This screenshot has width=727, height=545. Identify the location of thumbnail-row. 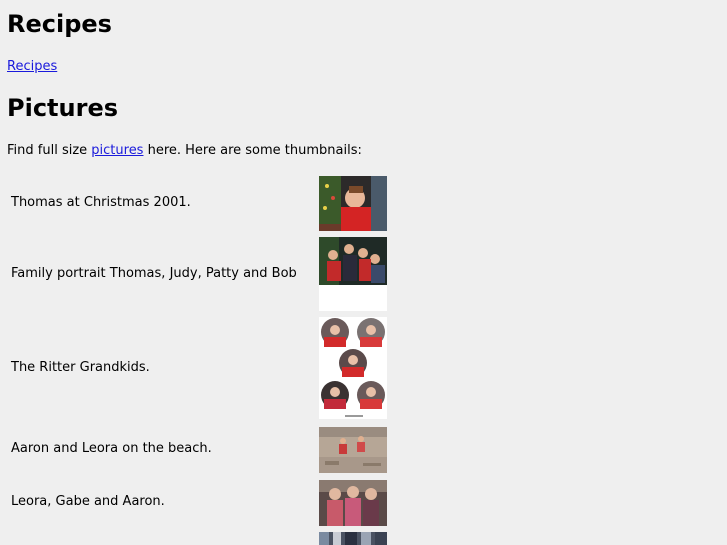
(202, 538).